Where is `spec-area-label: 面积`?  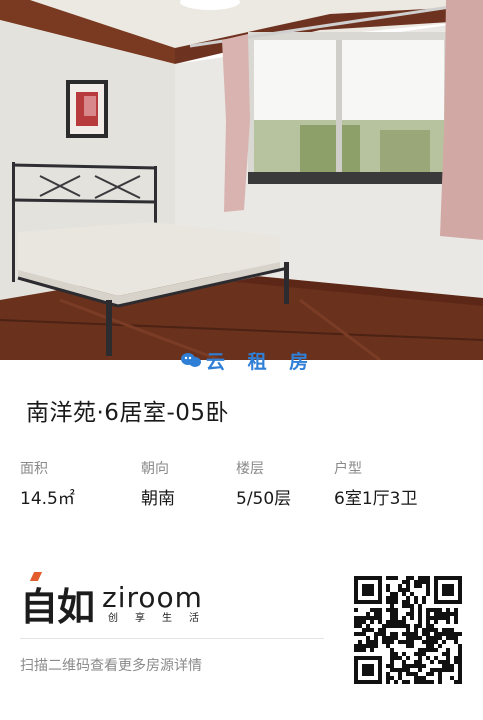
spec-area-label: 面积 is located at coordinates (34, 469).